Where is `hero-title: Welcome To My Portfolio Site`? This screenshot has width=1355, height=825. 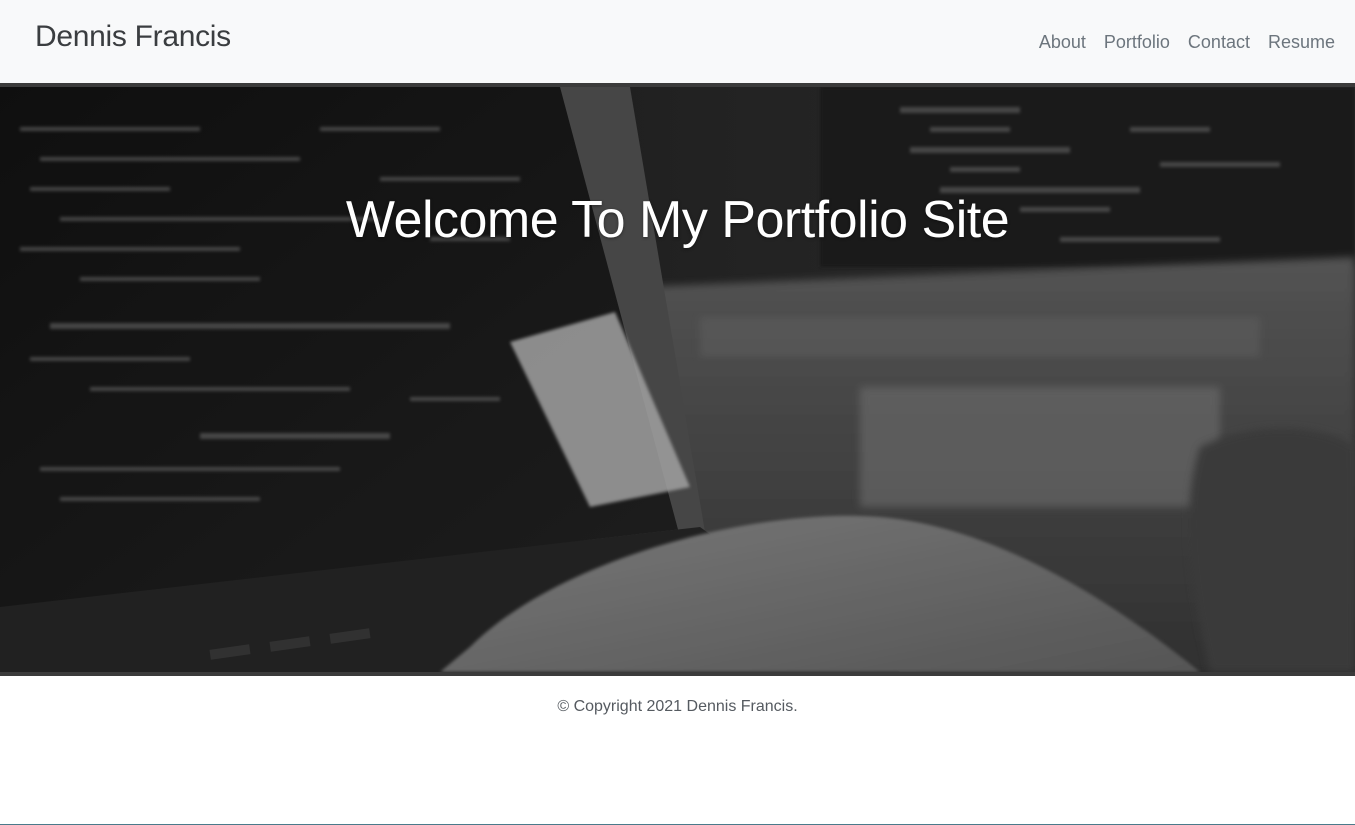 hero-title: Welcome To My Portfolio Site is located at coordinates (677, 220).